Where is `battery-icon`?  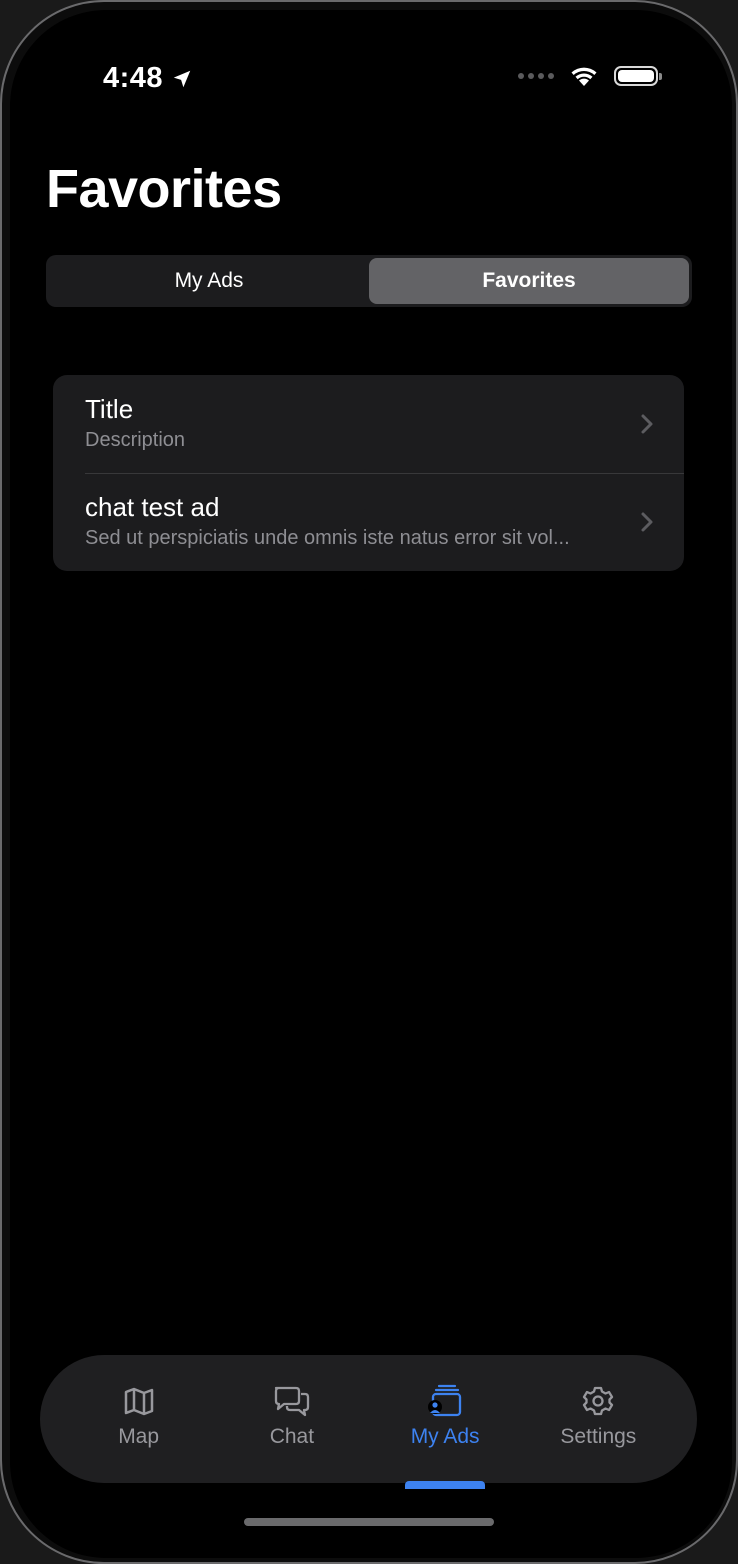 battery-icon is located at coordinates (638, 76).